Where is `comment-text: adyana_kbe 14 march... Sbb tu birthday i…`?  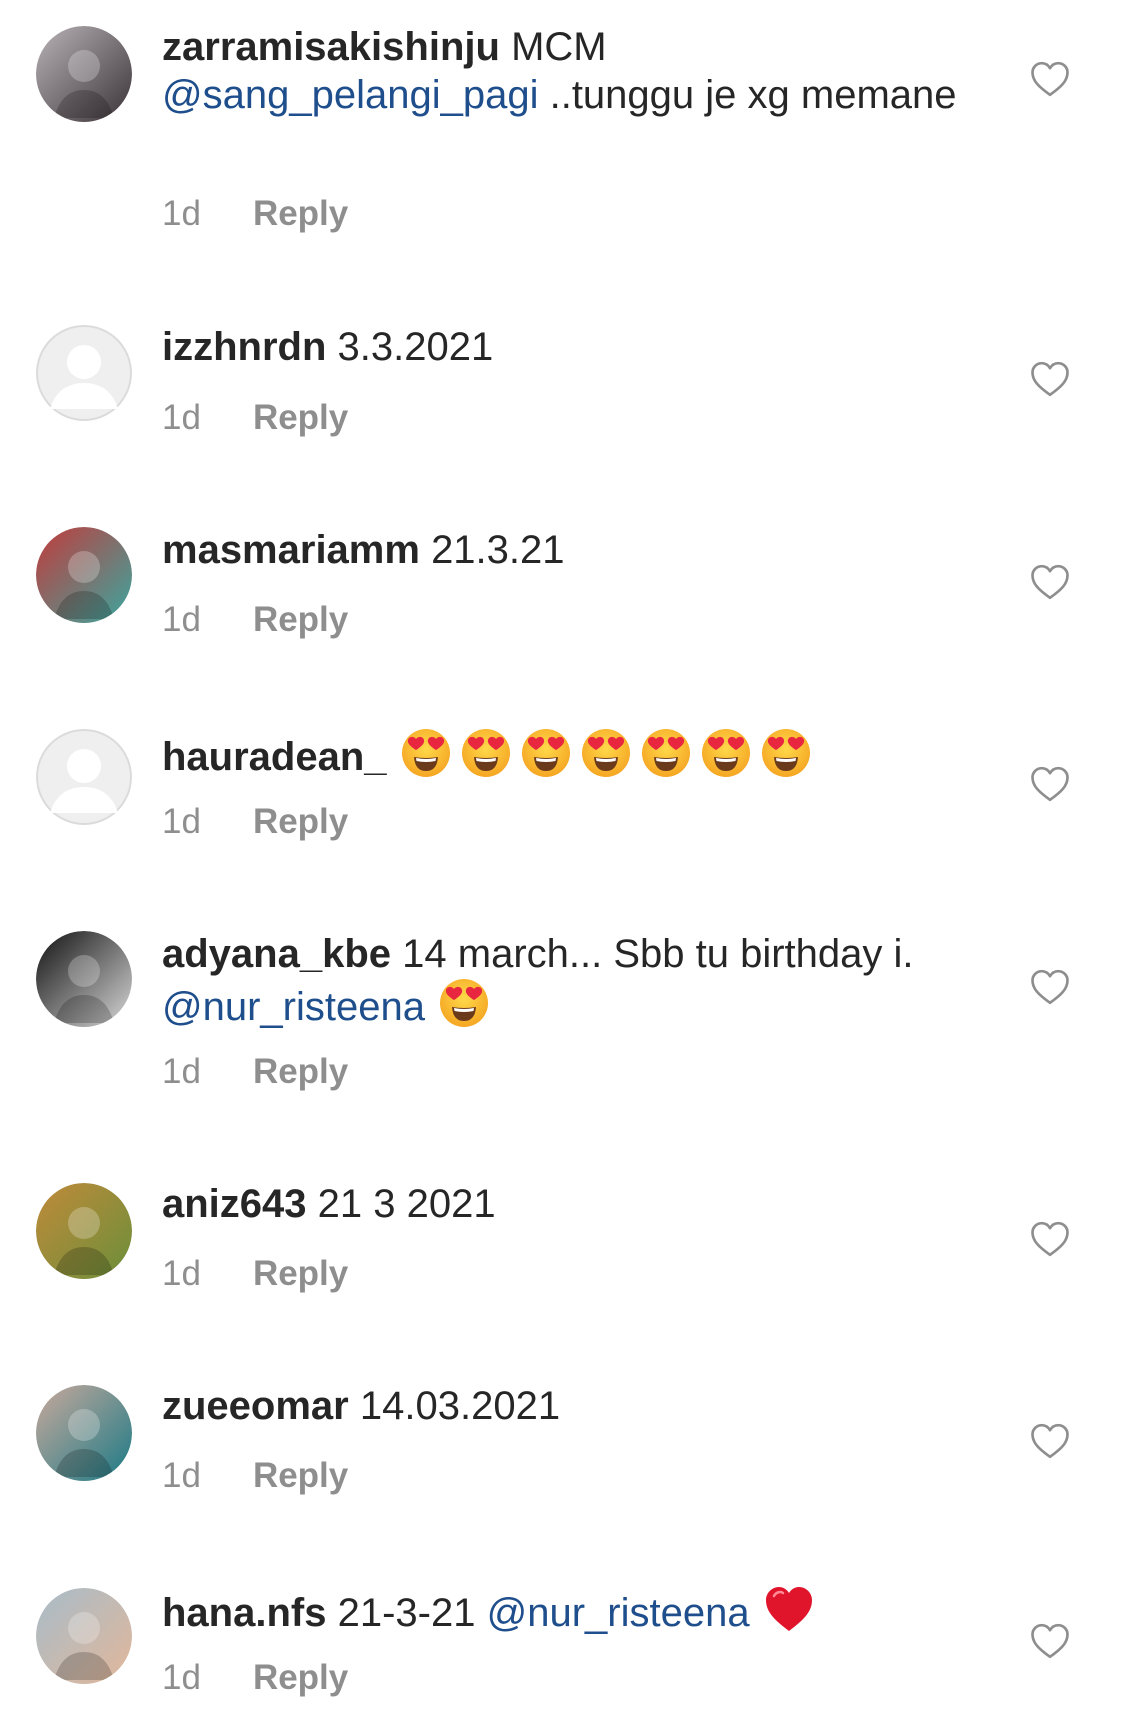
comment-text: adyana_kbe 14 march... Sbb tu birthday i… is located at coordinates (562, 980).